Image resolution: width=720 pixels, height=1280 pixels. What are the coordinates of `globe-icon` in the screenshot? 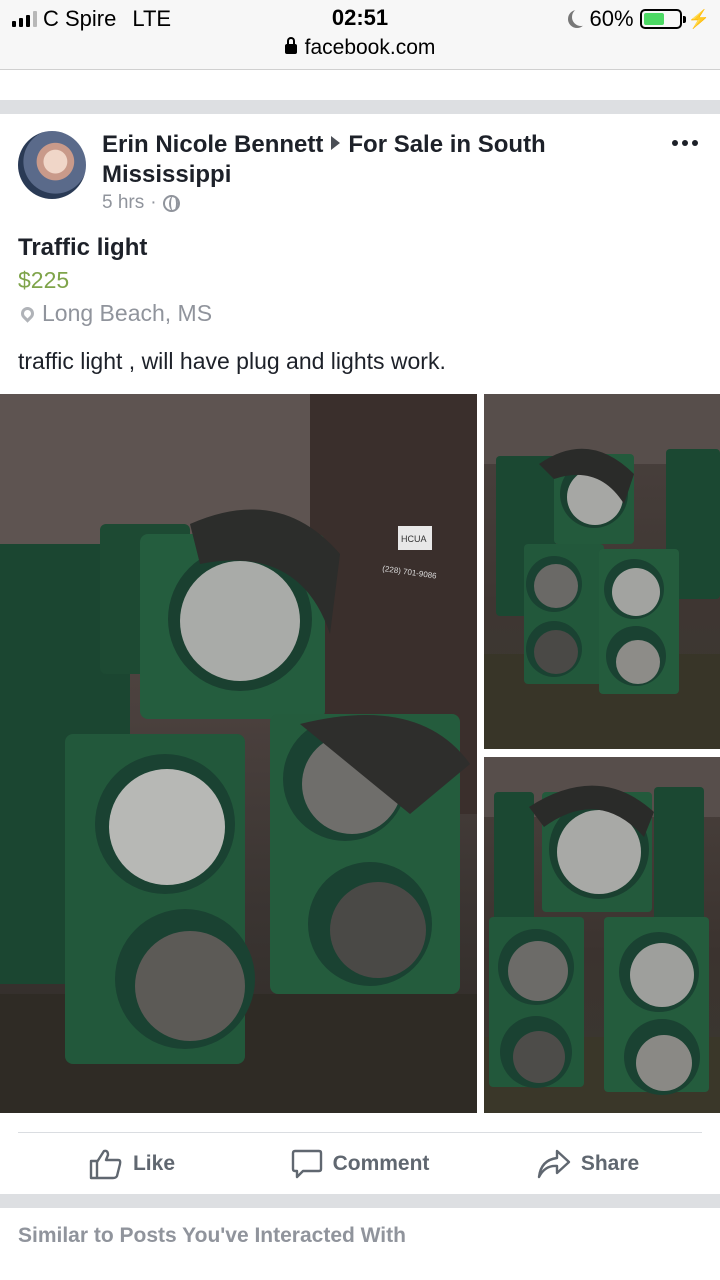 It's located at (171, 203).